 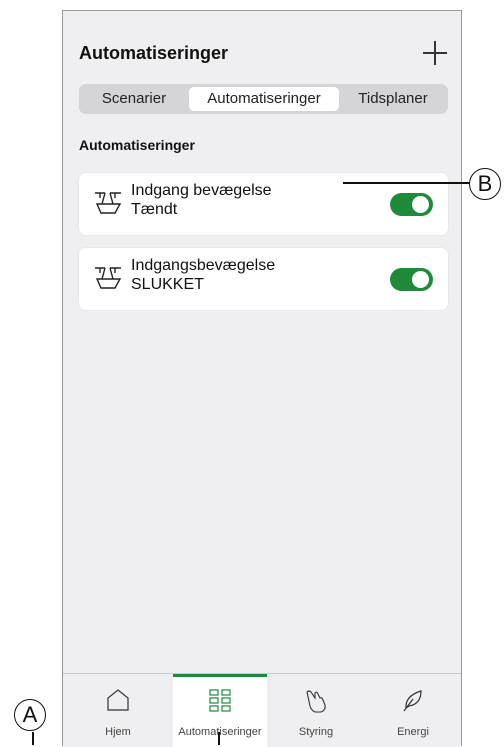 I want to click on section-title: Automatiseringer, so click(x=137, y=145).